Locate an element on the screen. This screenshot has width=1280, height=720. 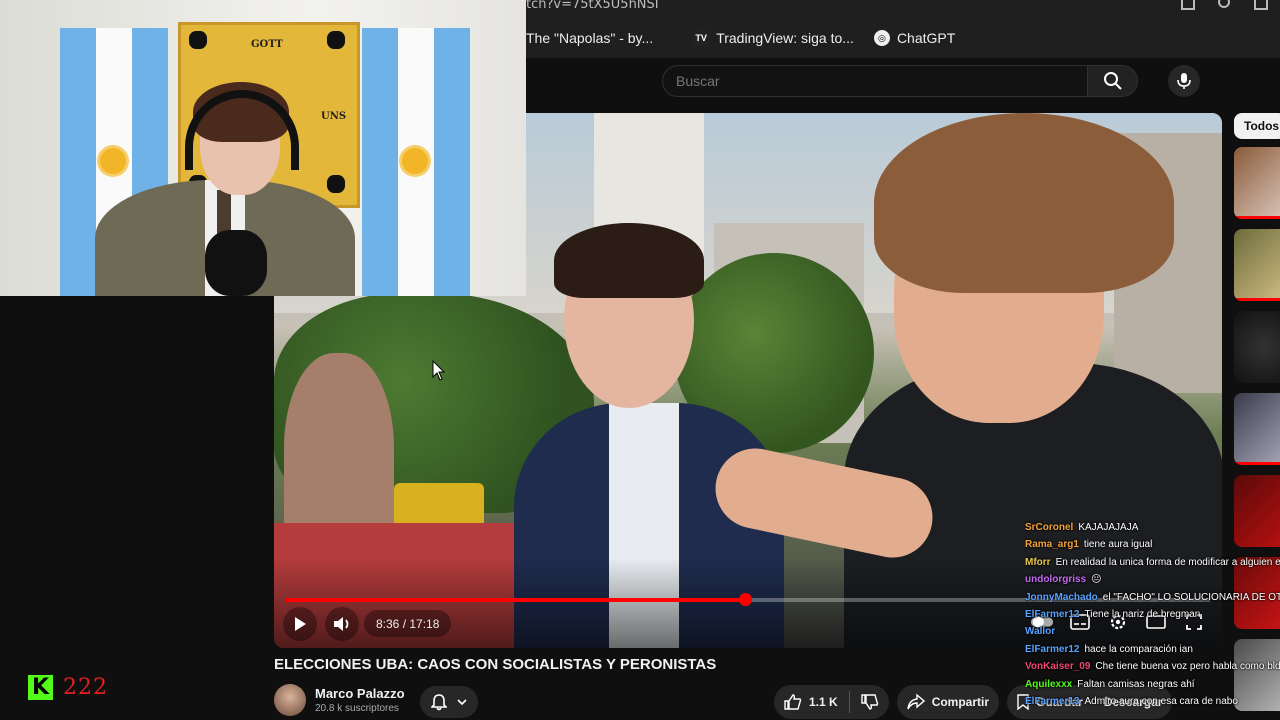
viewer-count: 222 is located at coordinates (85, 687).